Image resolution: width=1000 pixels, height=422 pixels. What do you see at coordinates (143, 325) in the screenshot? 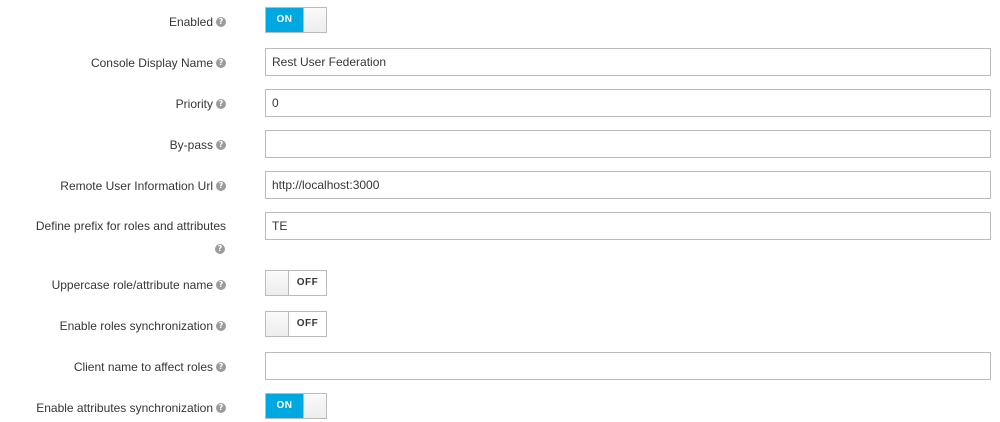
I see `enable-roles-sync-label: Enable roles synchronization?` at bounding box center [143, 325].